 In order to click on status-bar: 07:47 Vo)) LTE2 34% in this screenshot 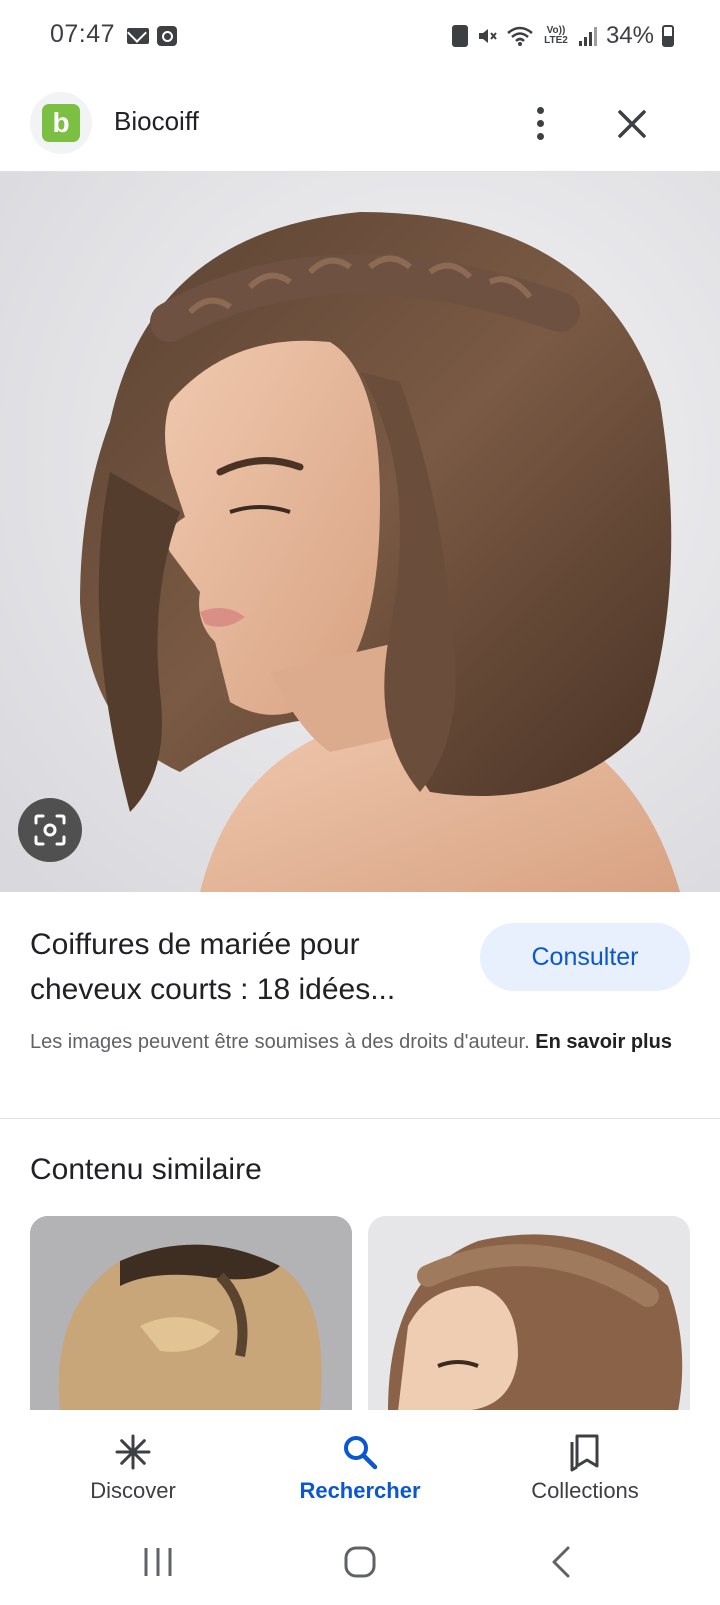, I will do `click(360, 38)`.